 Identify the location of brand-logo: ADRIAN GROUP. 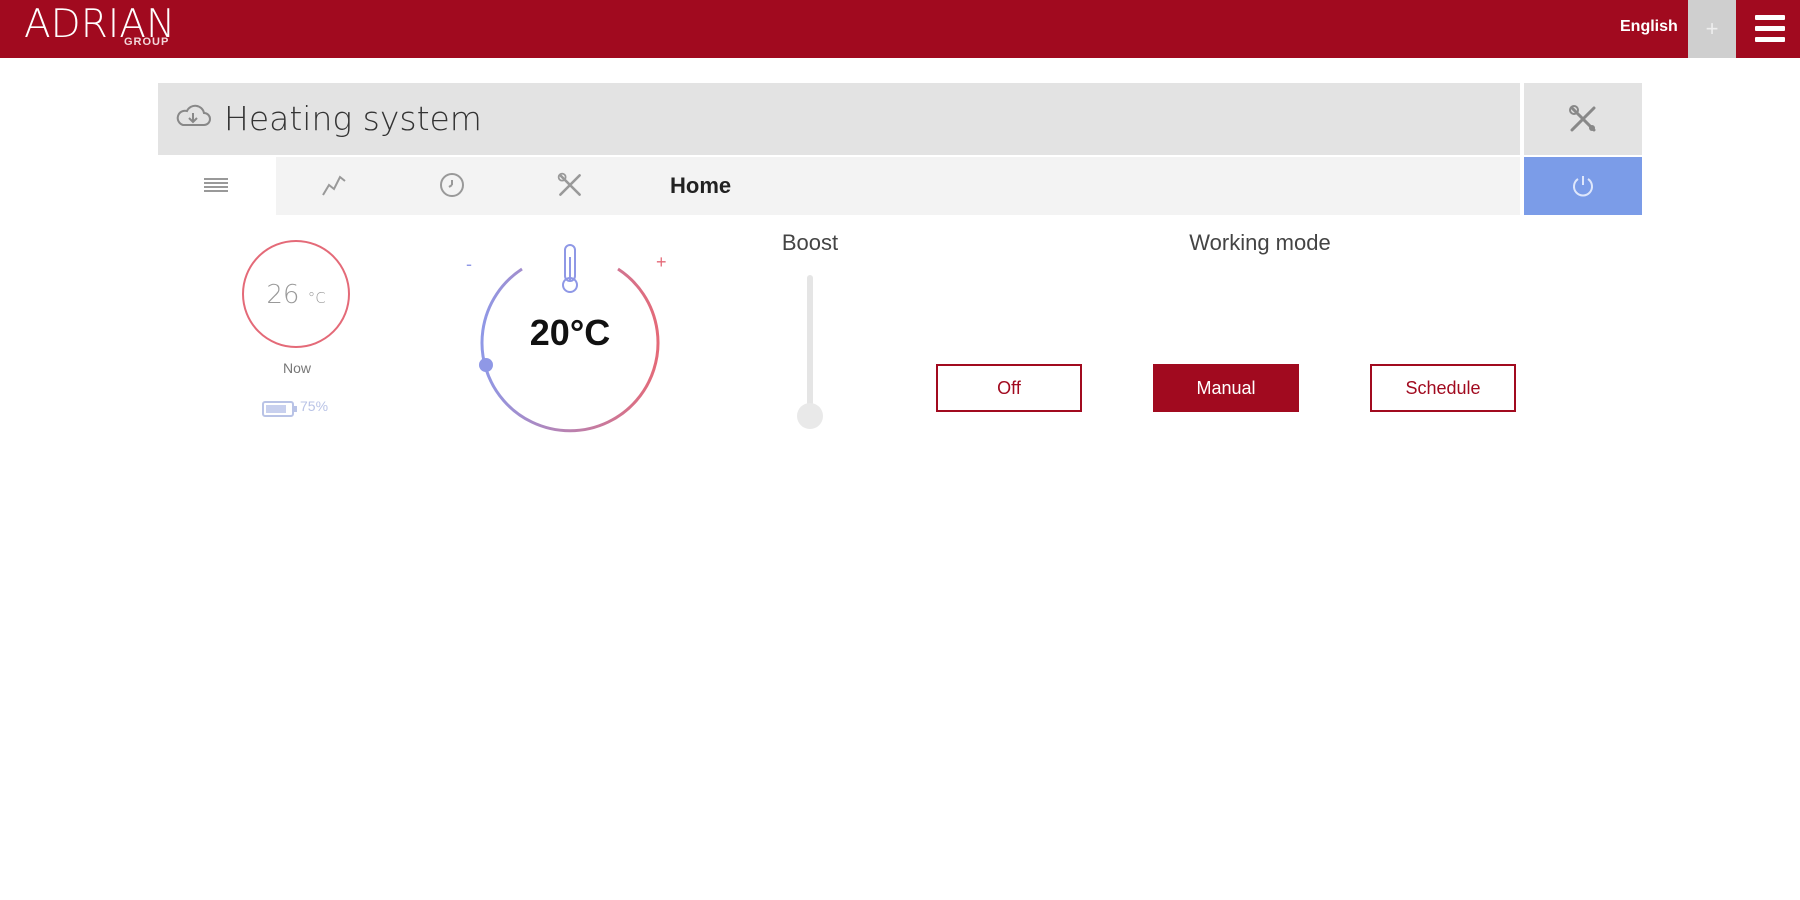
(99, 25).